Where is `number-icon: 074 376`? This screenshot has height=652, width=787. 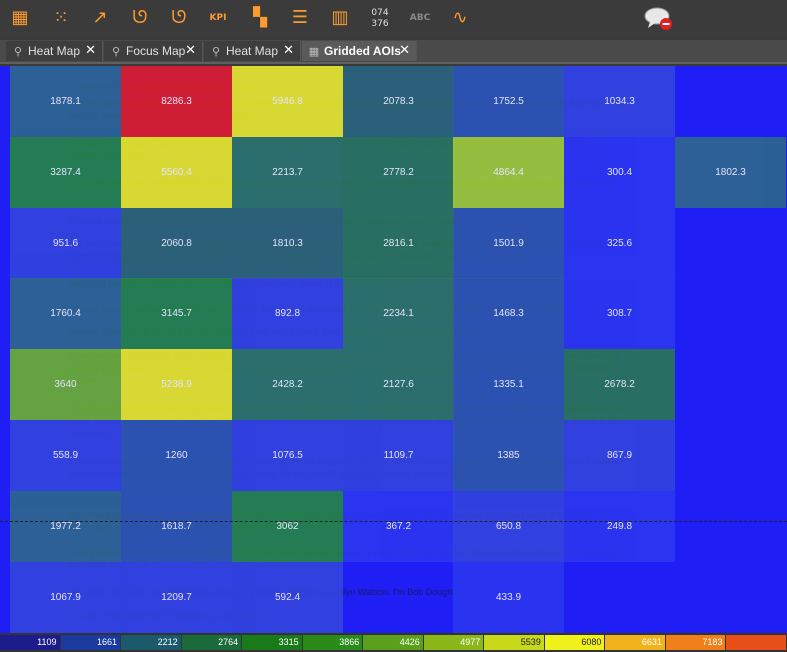 number-icon: 074 376 is located at coordinates (380, 18).